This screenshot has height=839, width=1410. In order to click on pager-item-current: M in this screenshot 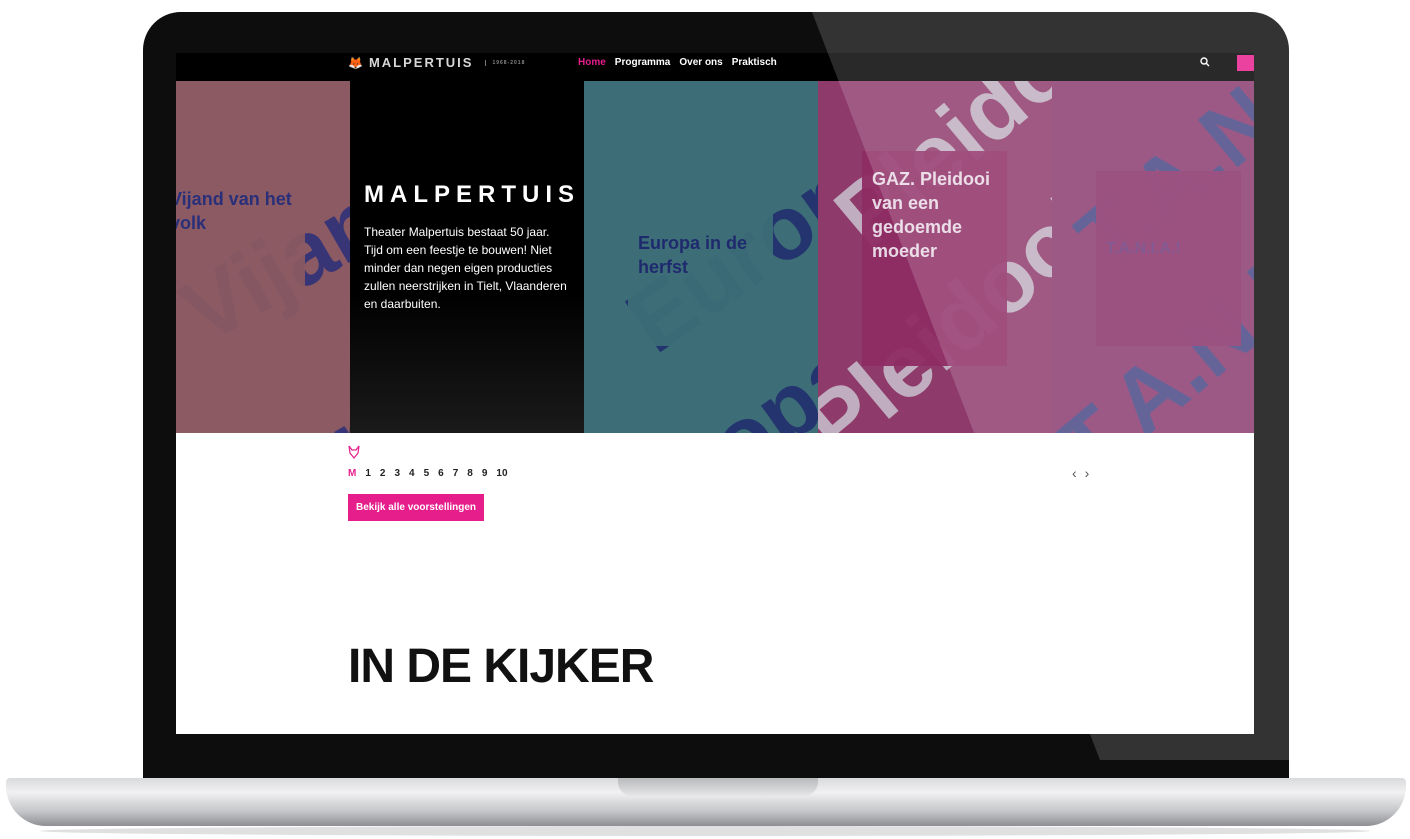, I will do `click(352, 473)`.